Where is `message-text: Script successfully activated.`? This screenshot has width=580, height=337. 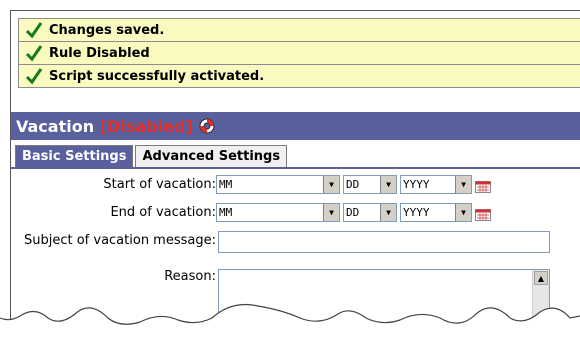 message-text: Script successfully activated. is located at coordinates (157, 76).